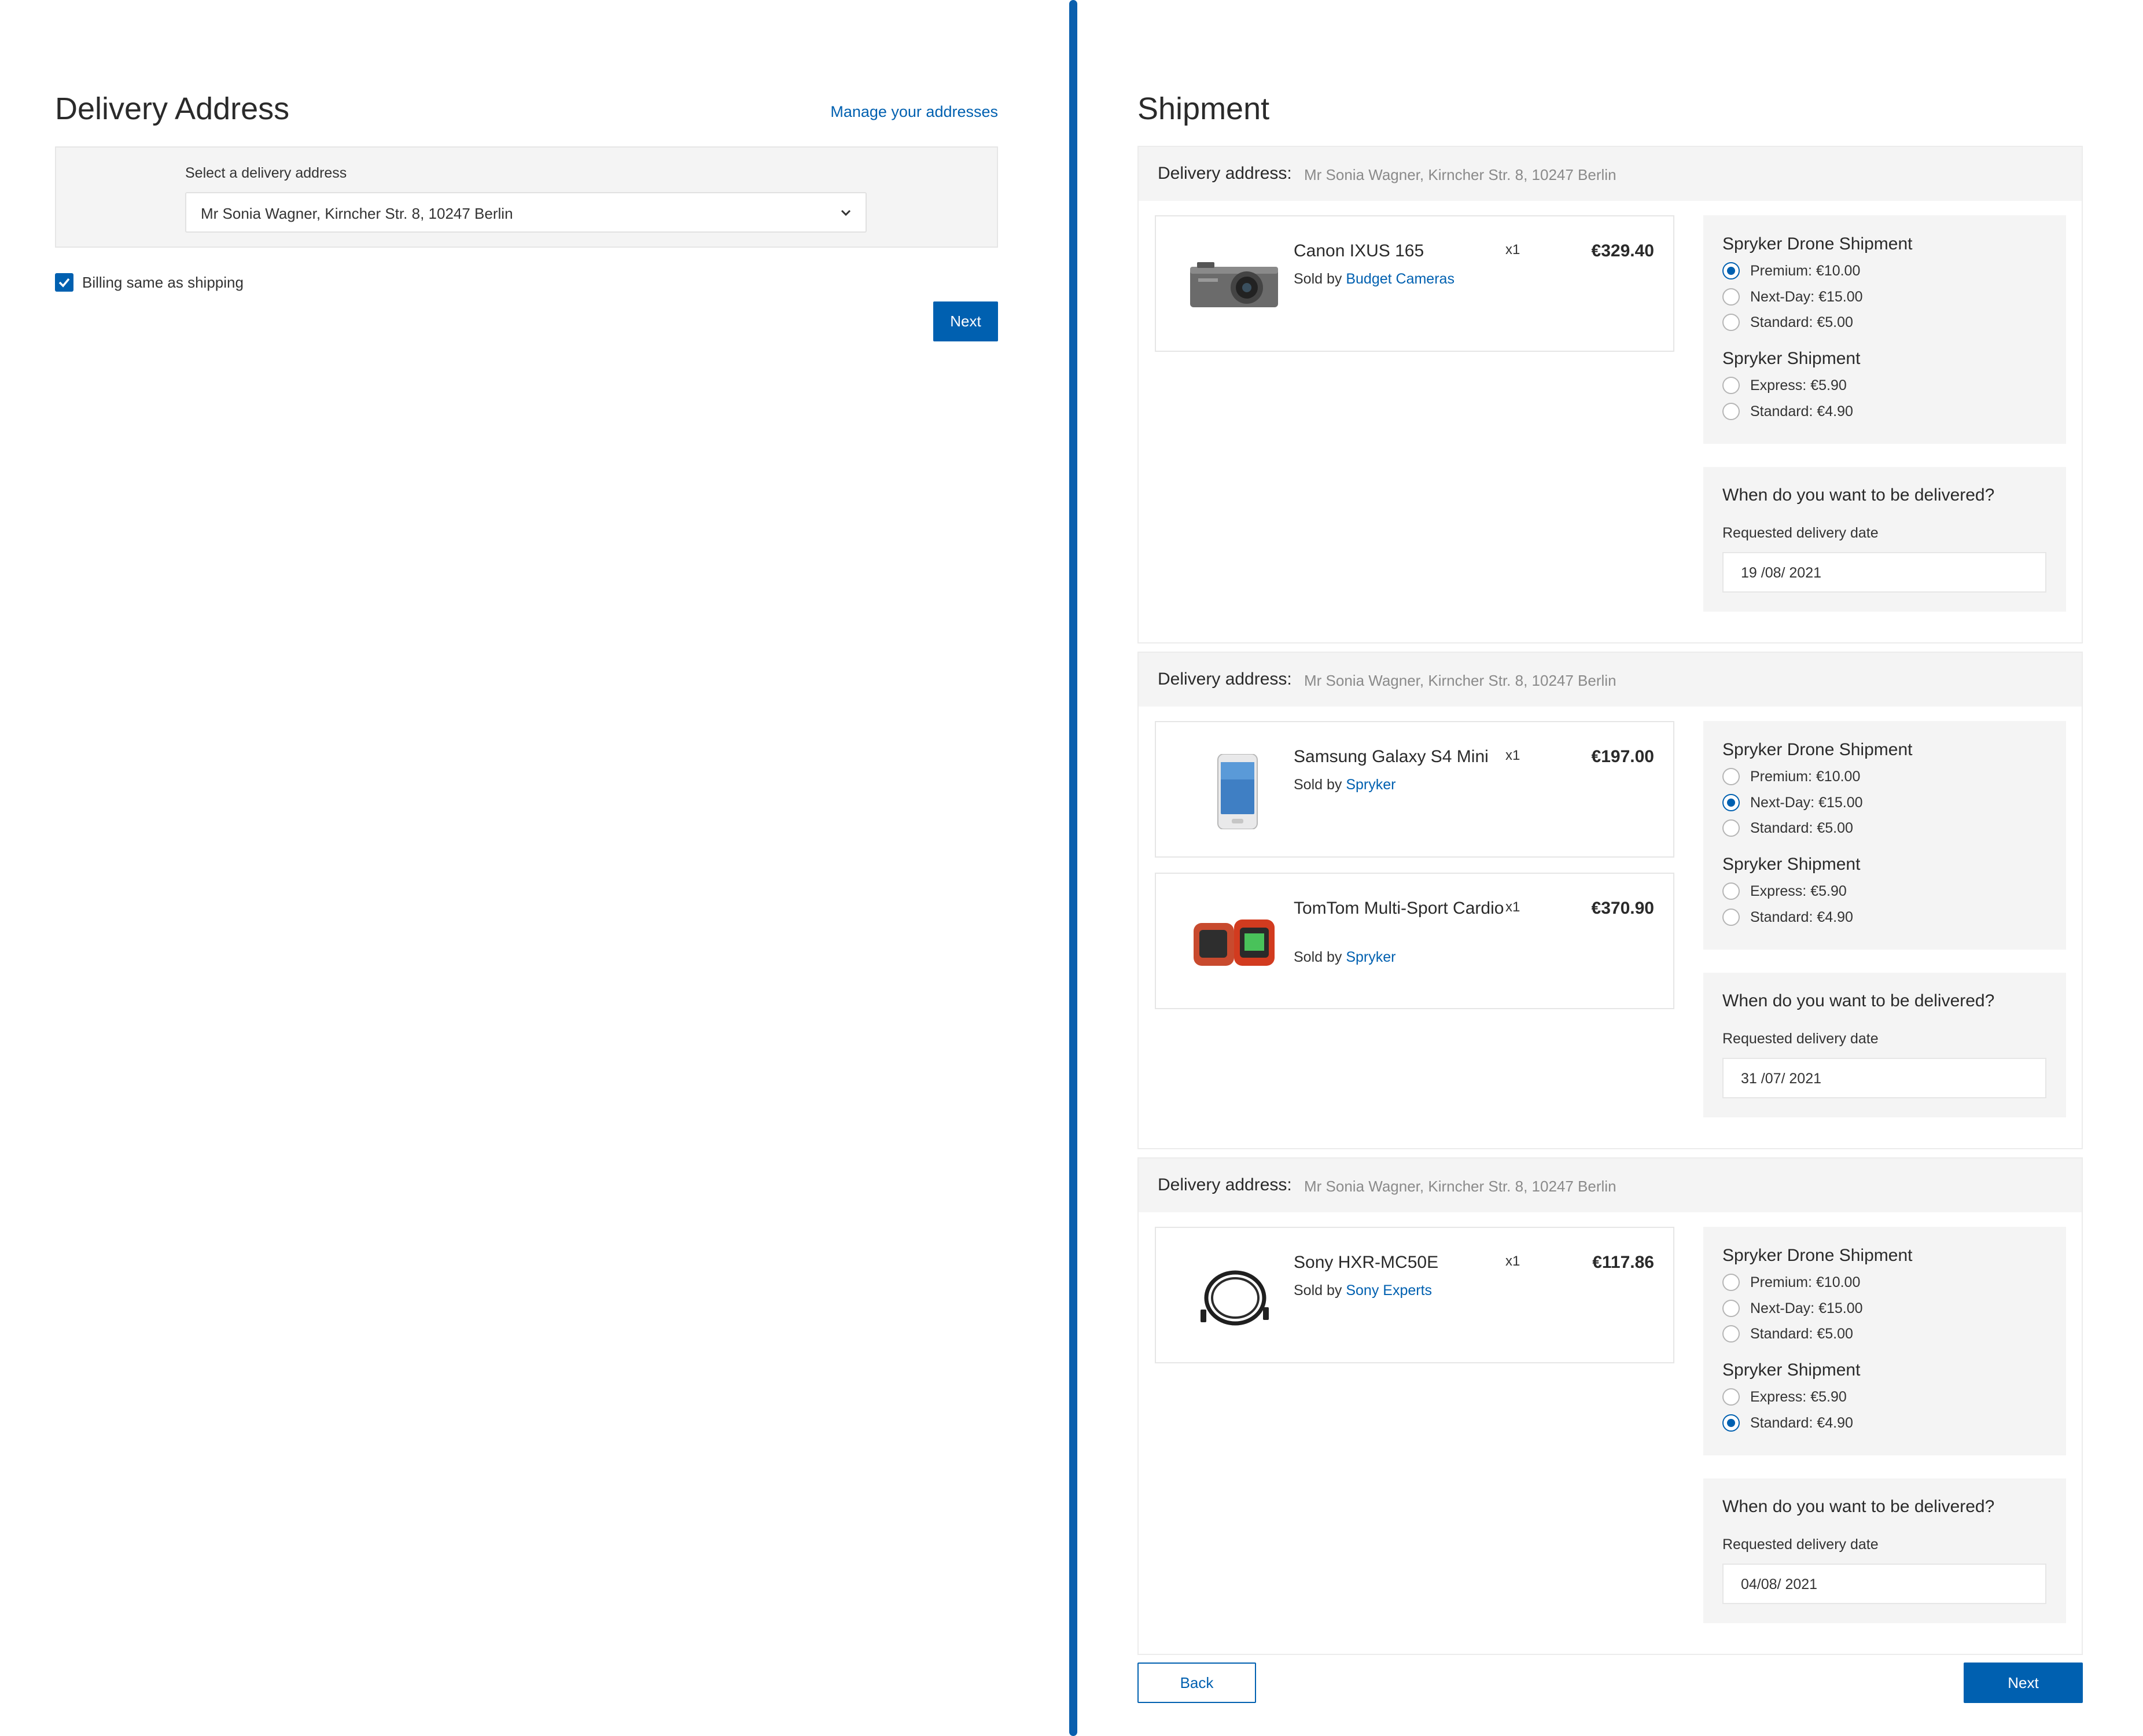 This screenshot has height=1736, width=2143. Describe the element at coordinates (1884, 1078) in the screenshot. I see `delivery-date-input: 31 /07/ 2021` at that location.